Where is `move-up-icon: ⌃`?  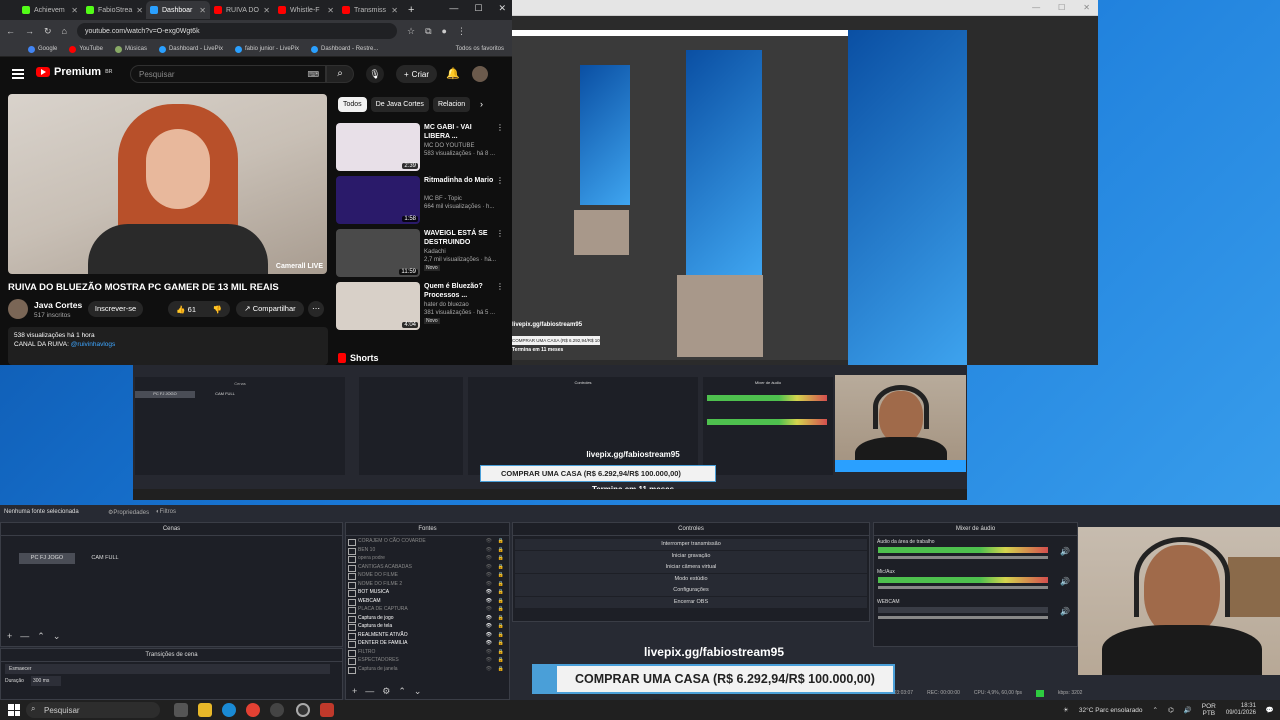
move-up-icon: ⌃ is located at coordinates (41, 636).